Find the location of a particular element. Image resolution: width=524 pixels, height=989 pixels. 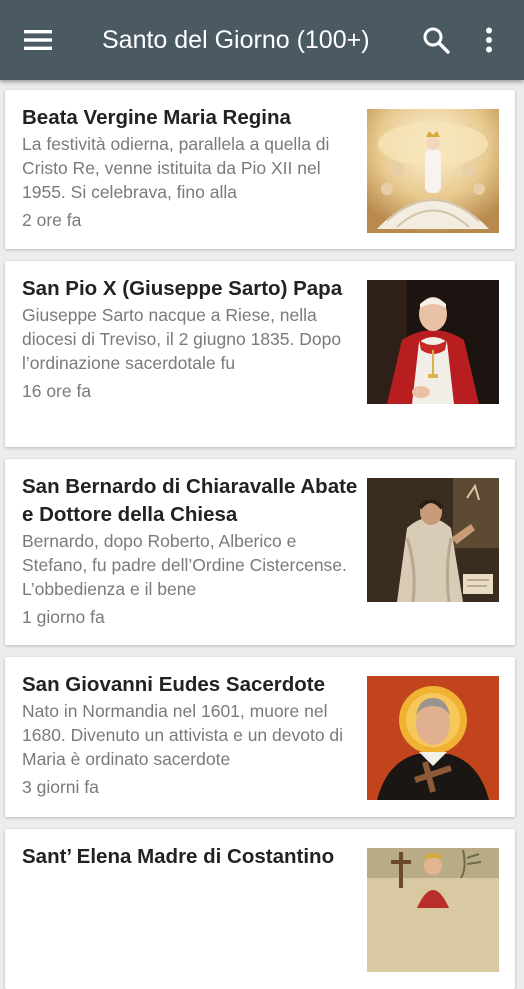

app-title: Santo del Giorno (100+) is located at coordinates (236, 40).